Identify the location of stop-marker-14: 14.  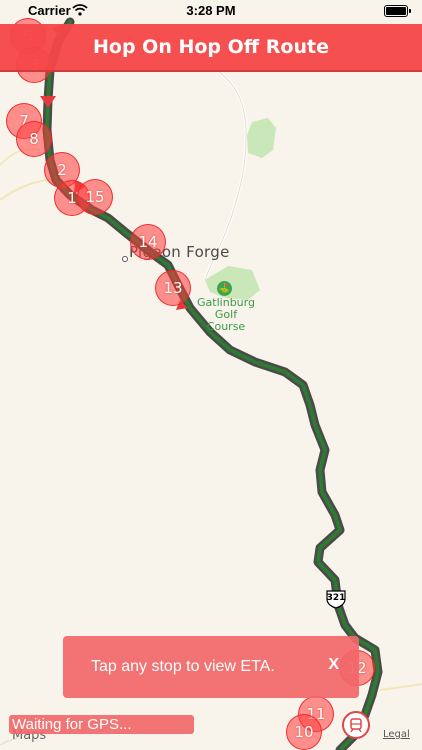
(148, 242).